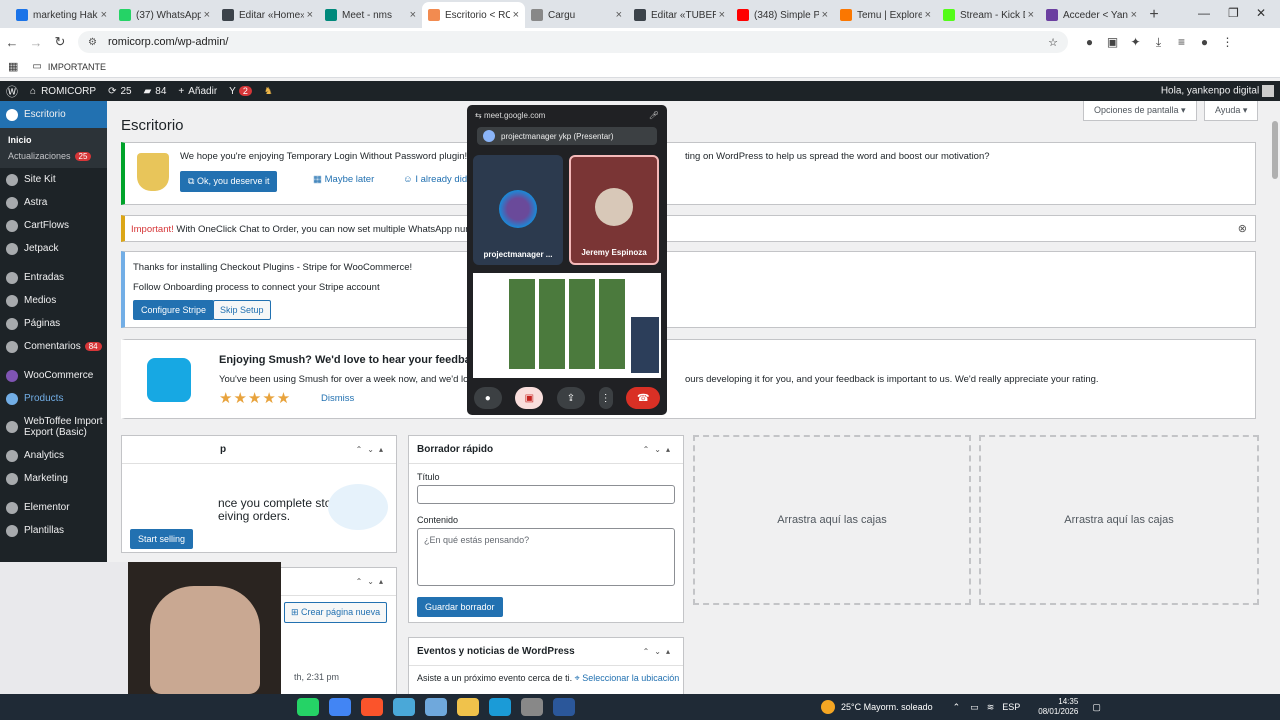 The width and height of the screenshot is (1280, 720). I want to click on browser-tab: Meet - nms ×, so click(370, 15).